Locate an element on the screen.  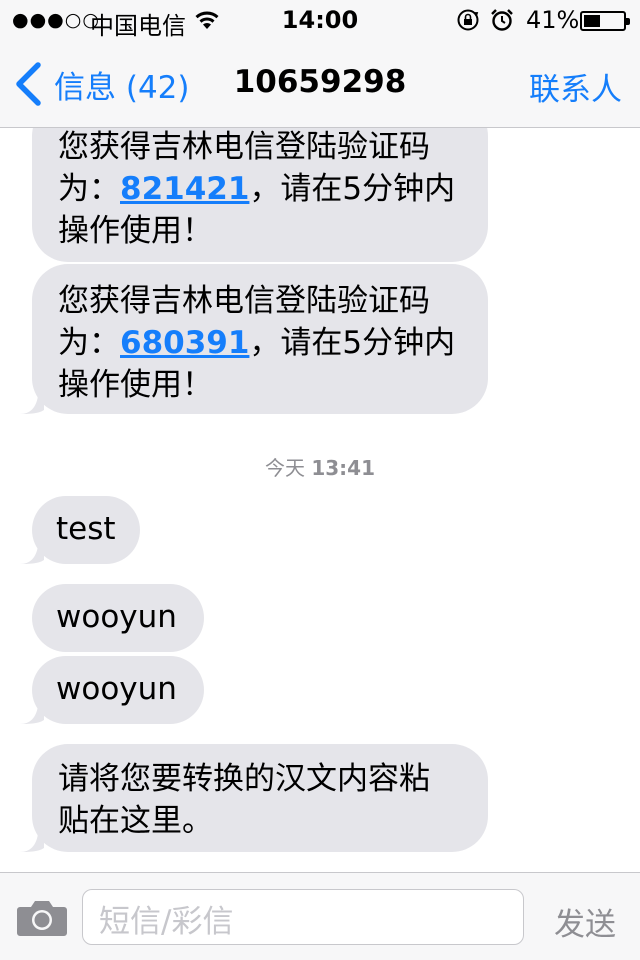
message-line: 贴在这里。 is located at coordinates (135, 821).